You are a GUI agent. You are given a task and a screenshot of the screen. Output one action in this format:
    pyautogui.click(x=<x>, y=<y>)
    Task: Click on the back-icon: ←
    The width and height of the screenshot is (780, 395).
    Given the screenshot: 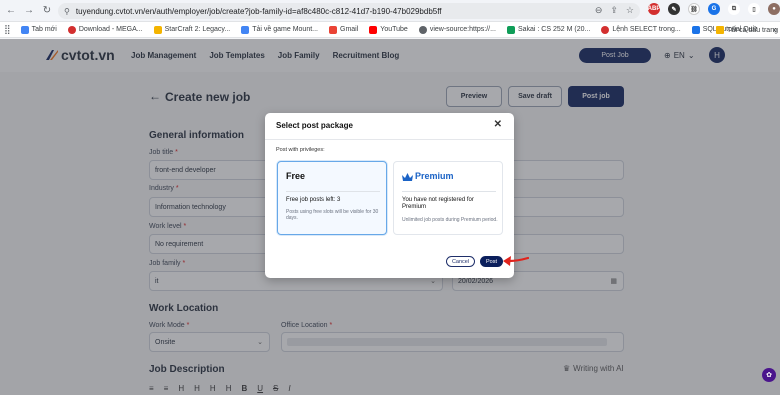 What is the action you would take?
    pyautogui.click(x=11, y=11)
    